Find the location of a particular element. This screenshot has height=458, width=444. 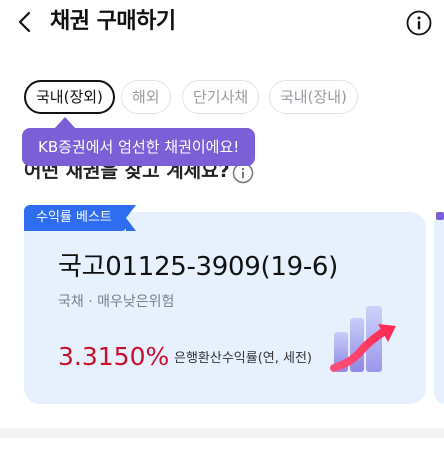

rate-label: 은행환산수익률(연, 세전) is located at coordinates (243, 358).